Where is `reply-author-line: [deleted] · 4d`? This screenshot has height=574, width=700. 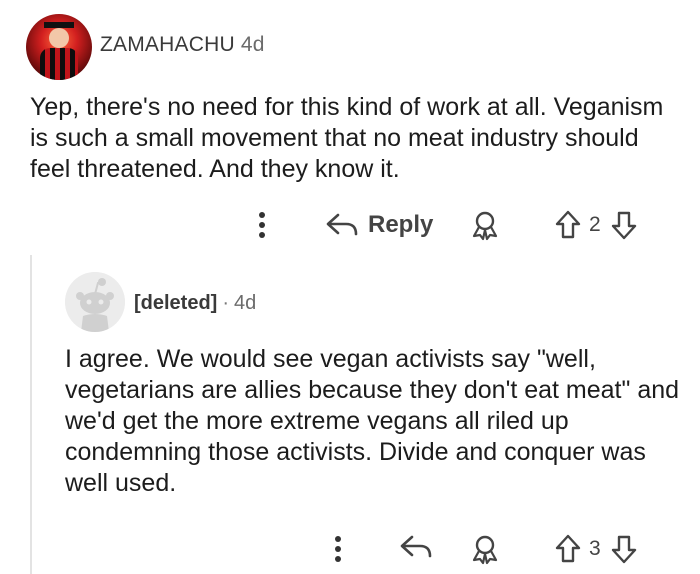
reply-author-line: [deleted] · 4d is located at coordinates (195, 303).